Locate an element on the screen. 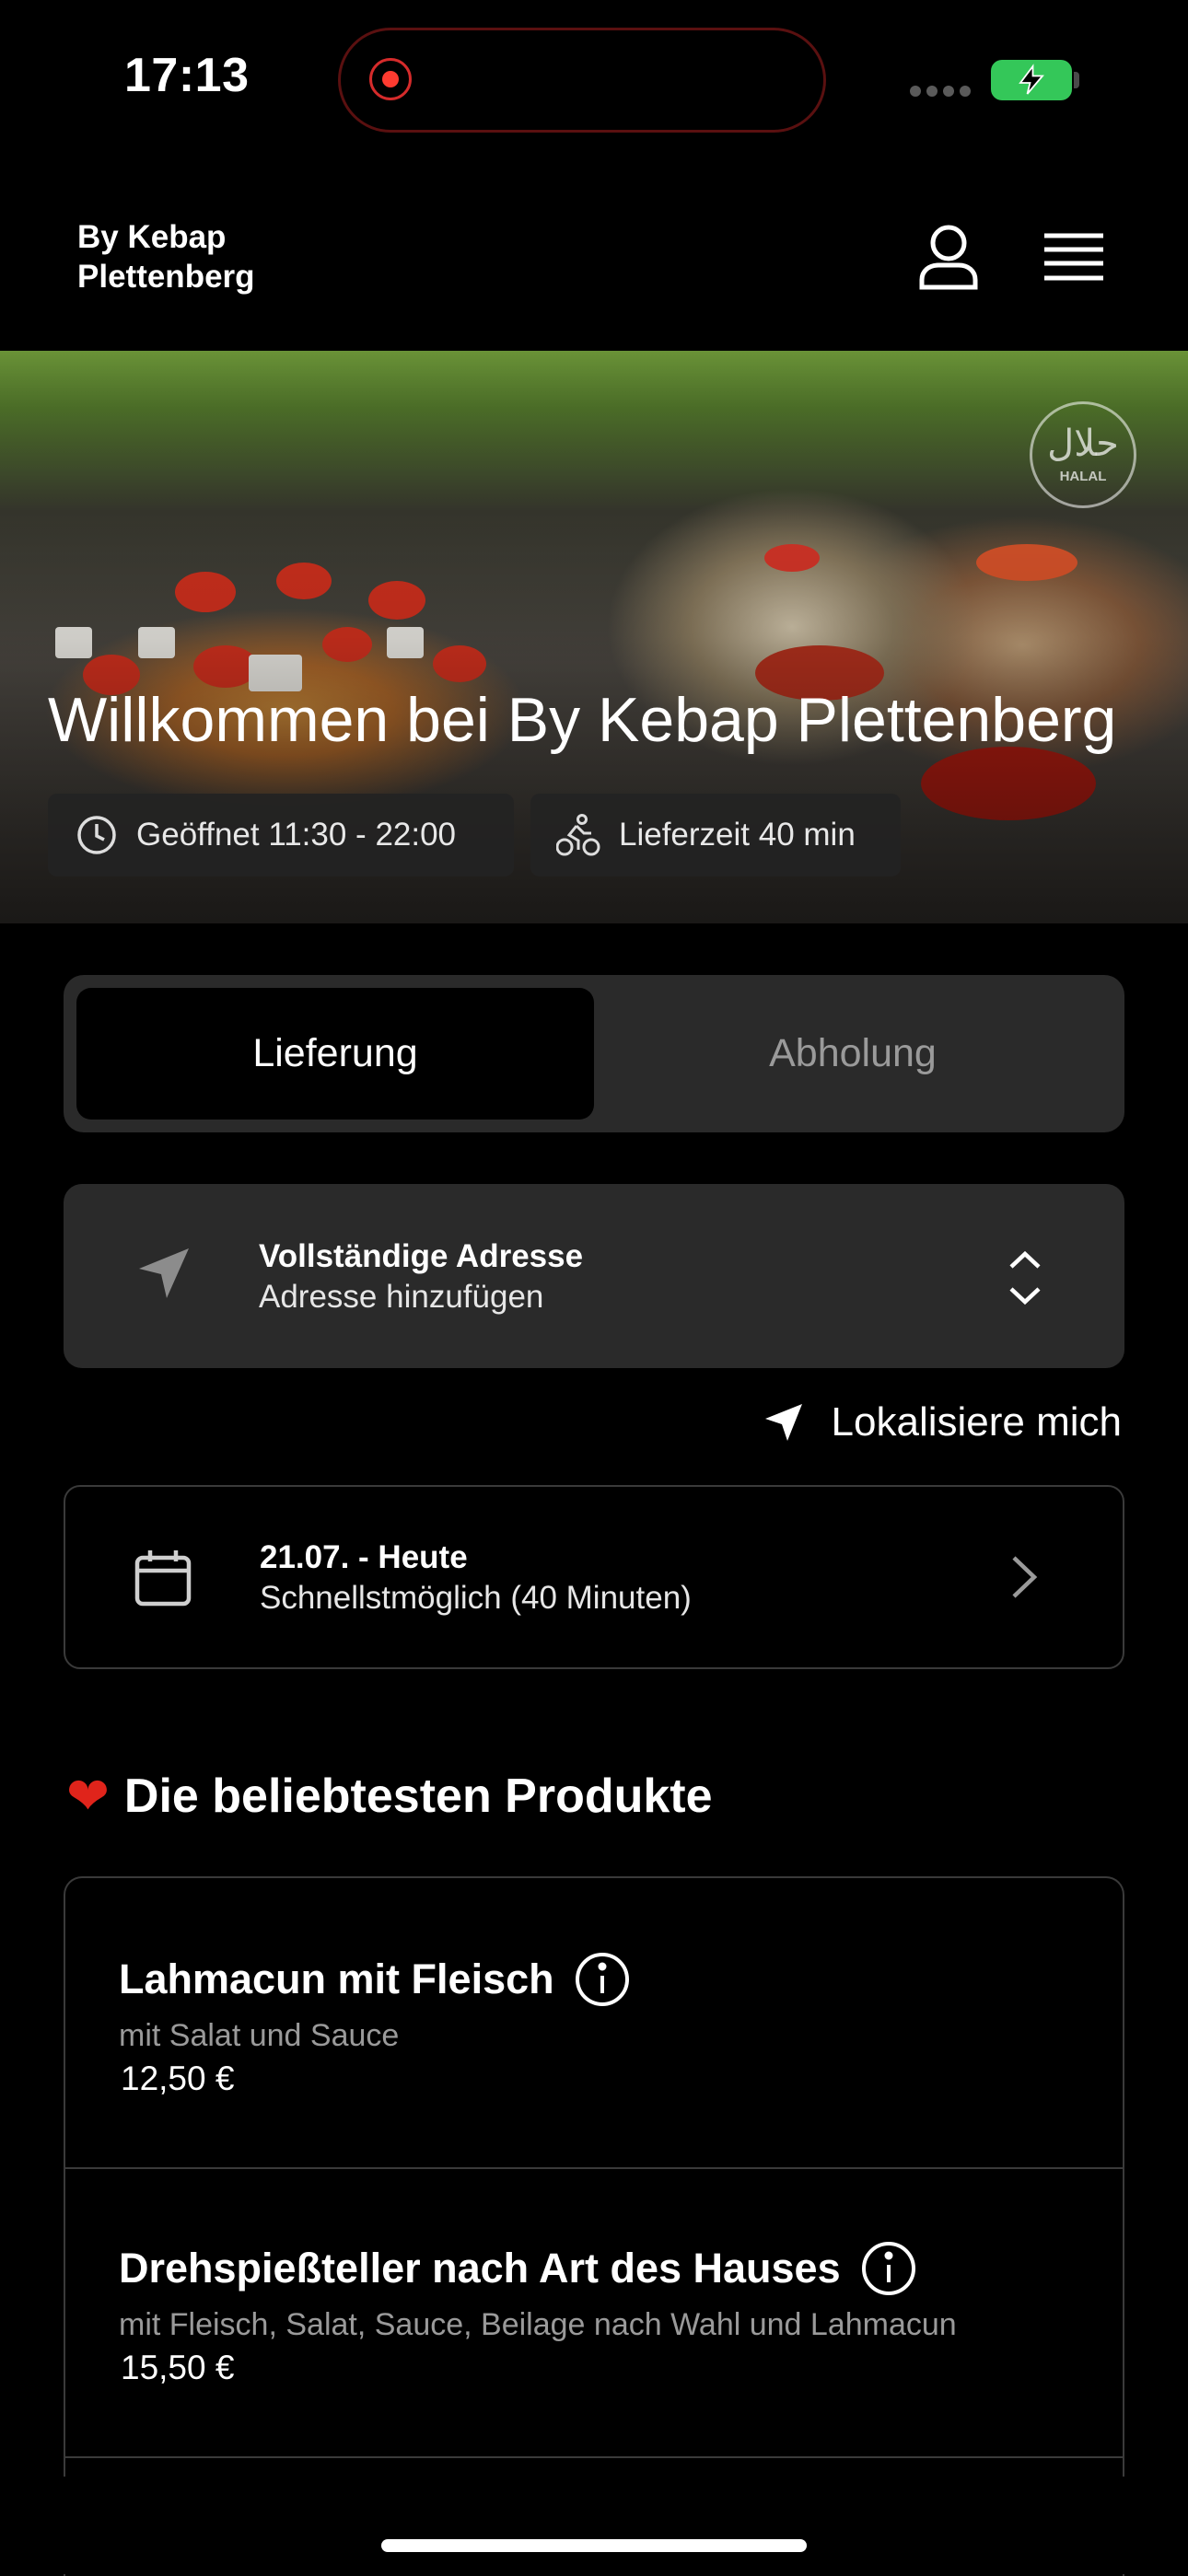 The height and width of the screenshot is (2576, 1188). halal-badge: حلال HALAL is located at coordinates (1083, 454).